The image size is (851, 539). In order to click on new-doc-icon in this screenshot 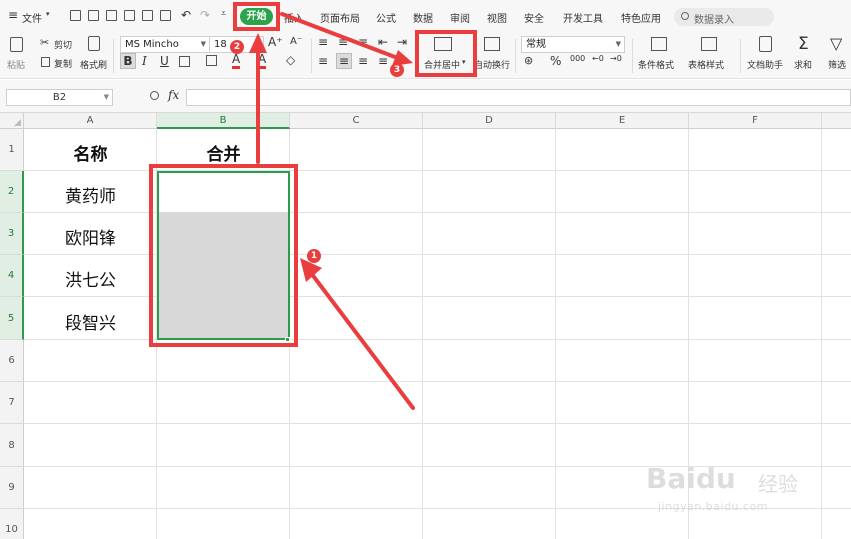, I will do `click(75, 15)`.